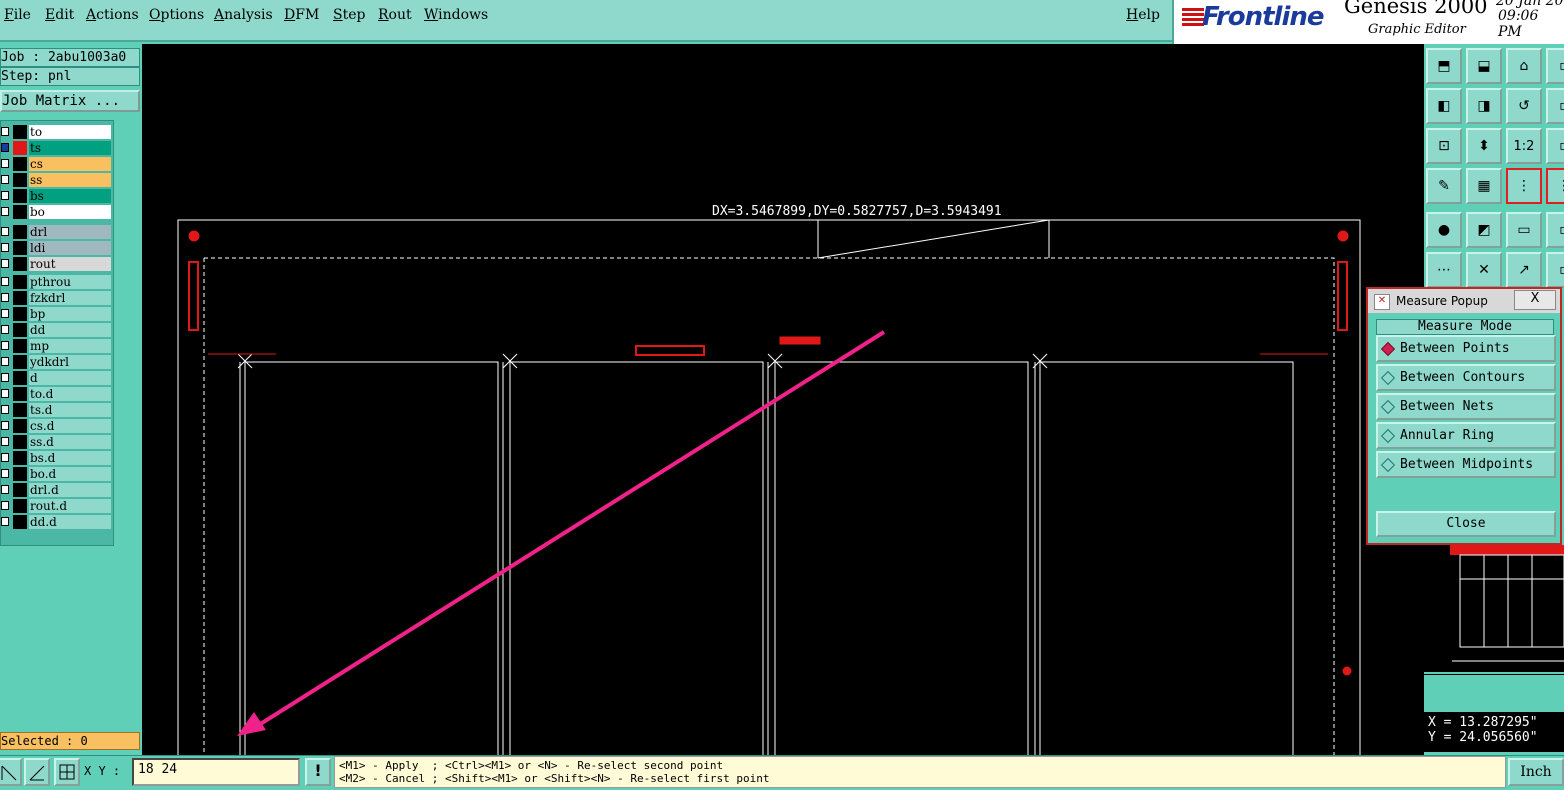  What do you see at coordinates (318, 772) in the screenshot?
I see `execute-button: !` at bounding box center [318, 772].